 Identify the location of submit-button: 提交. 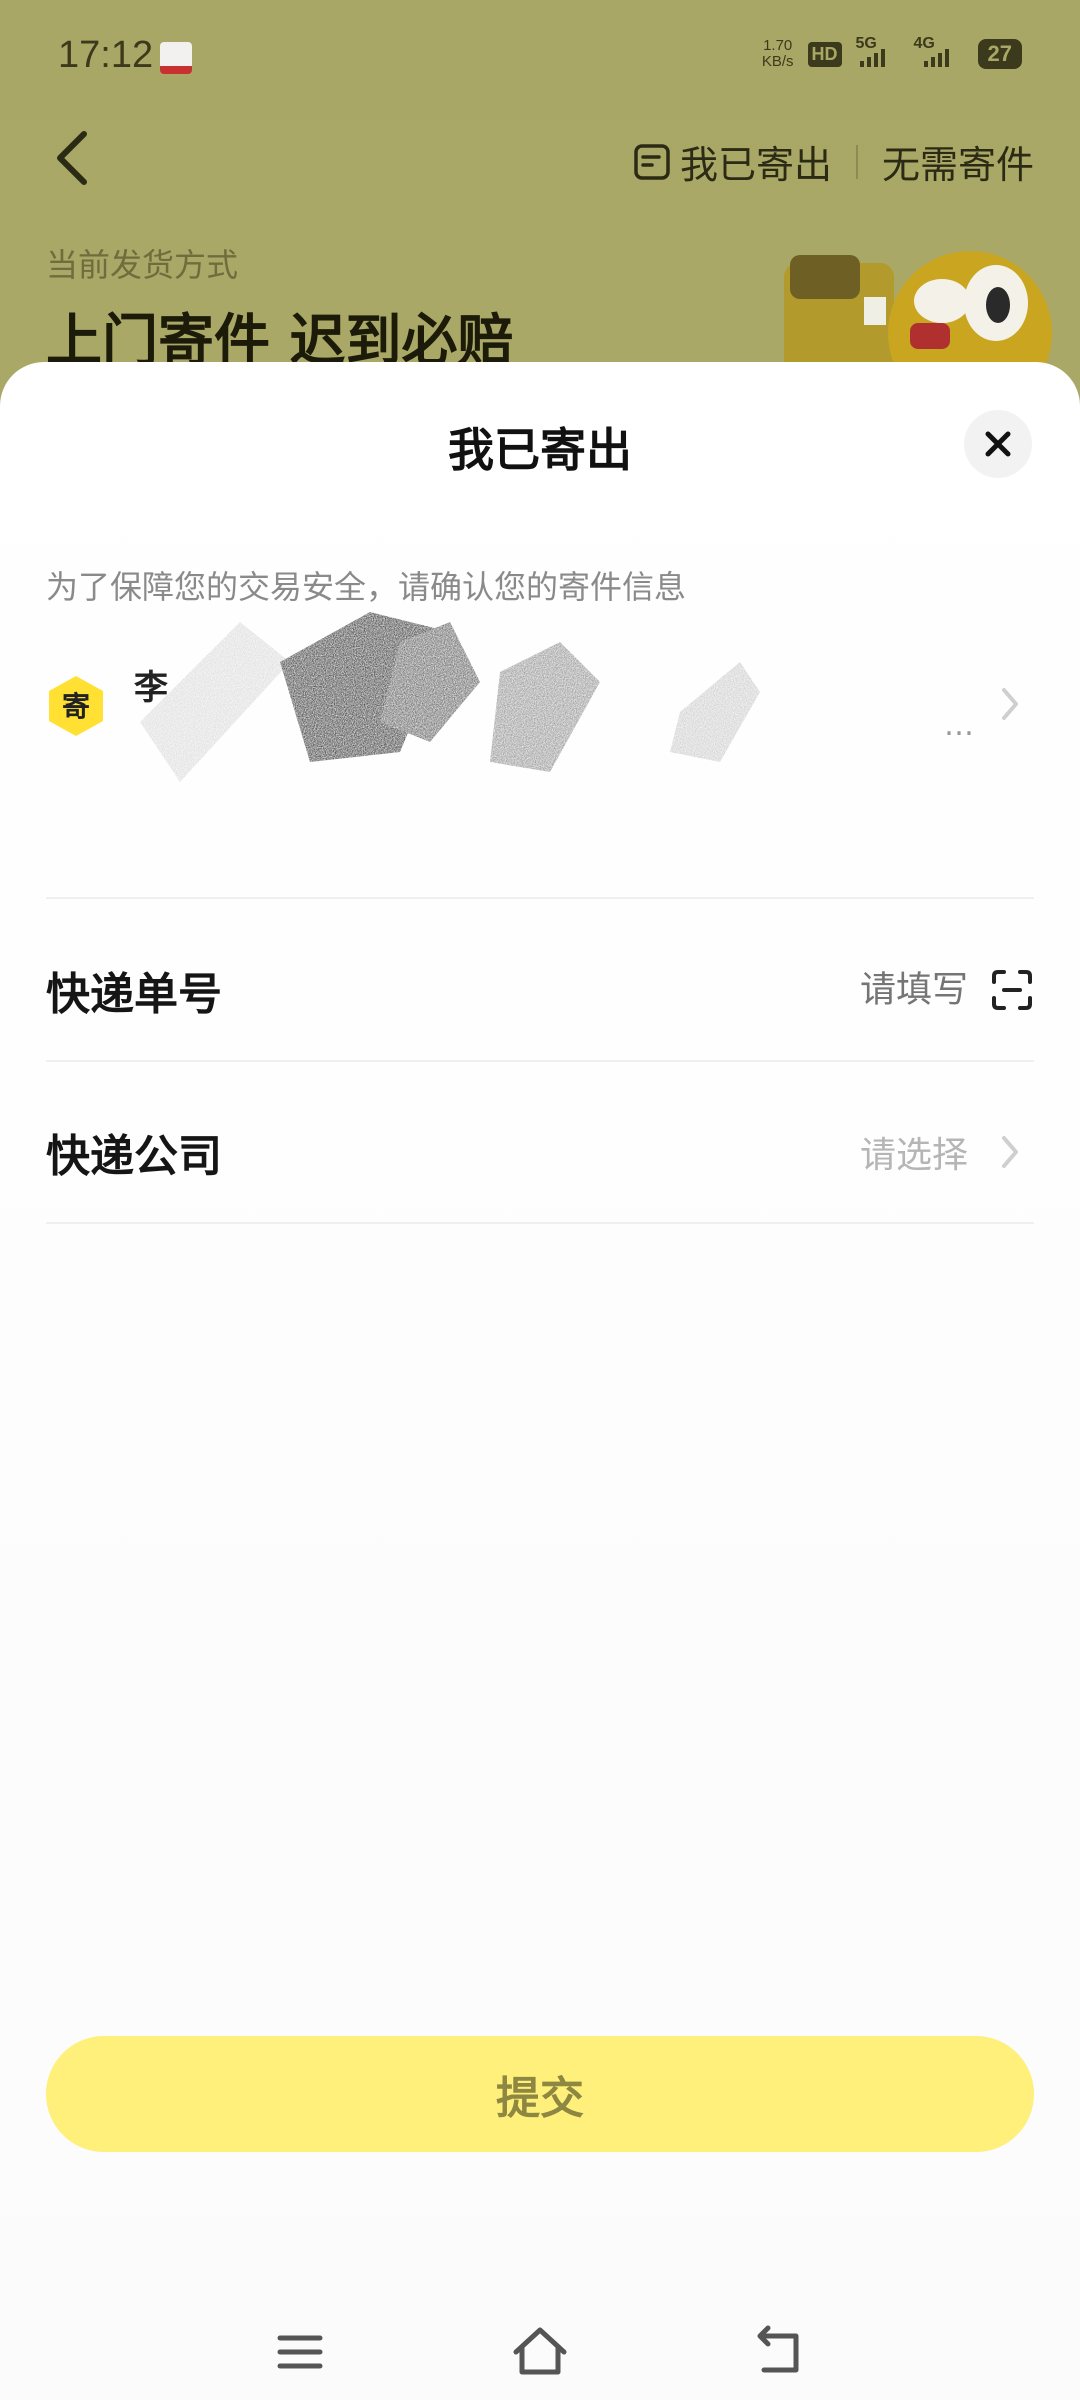
(540, 2094).